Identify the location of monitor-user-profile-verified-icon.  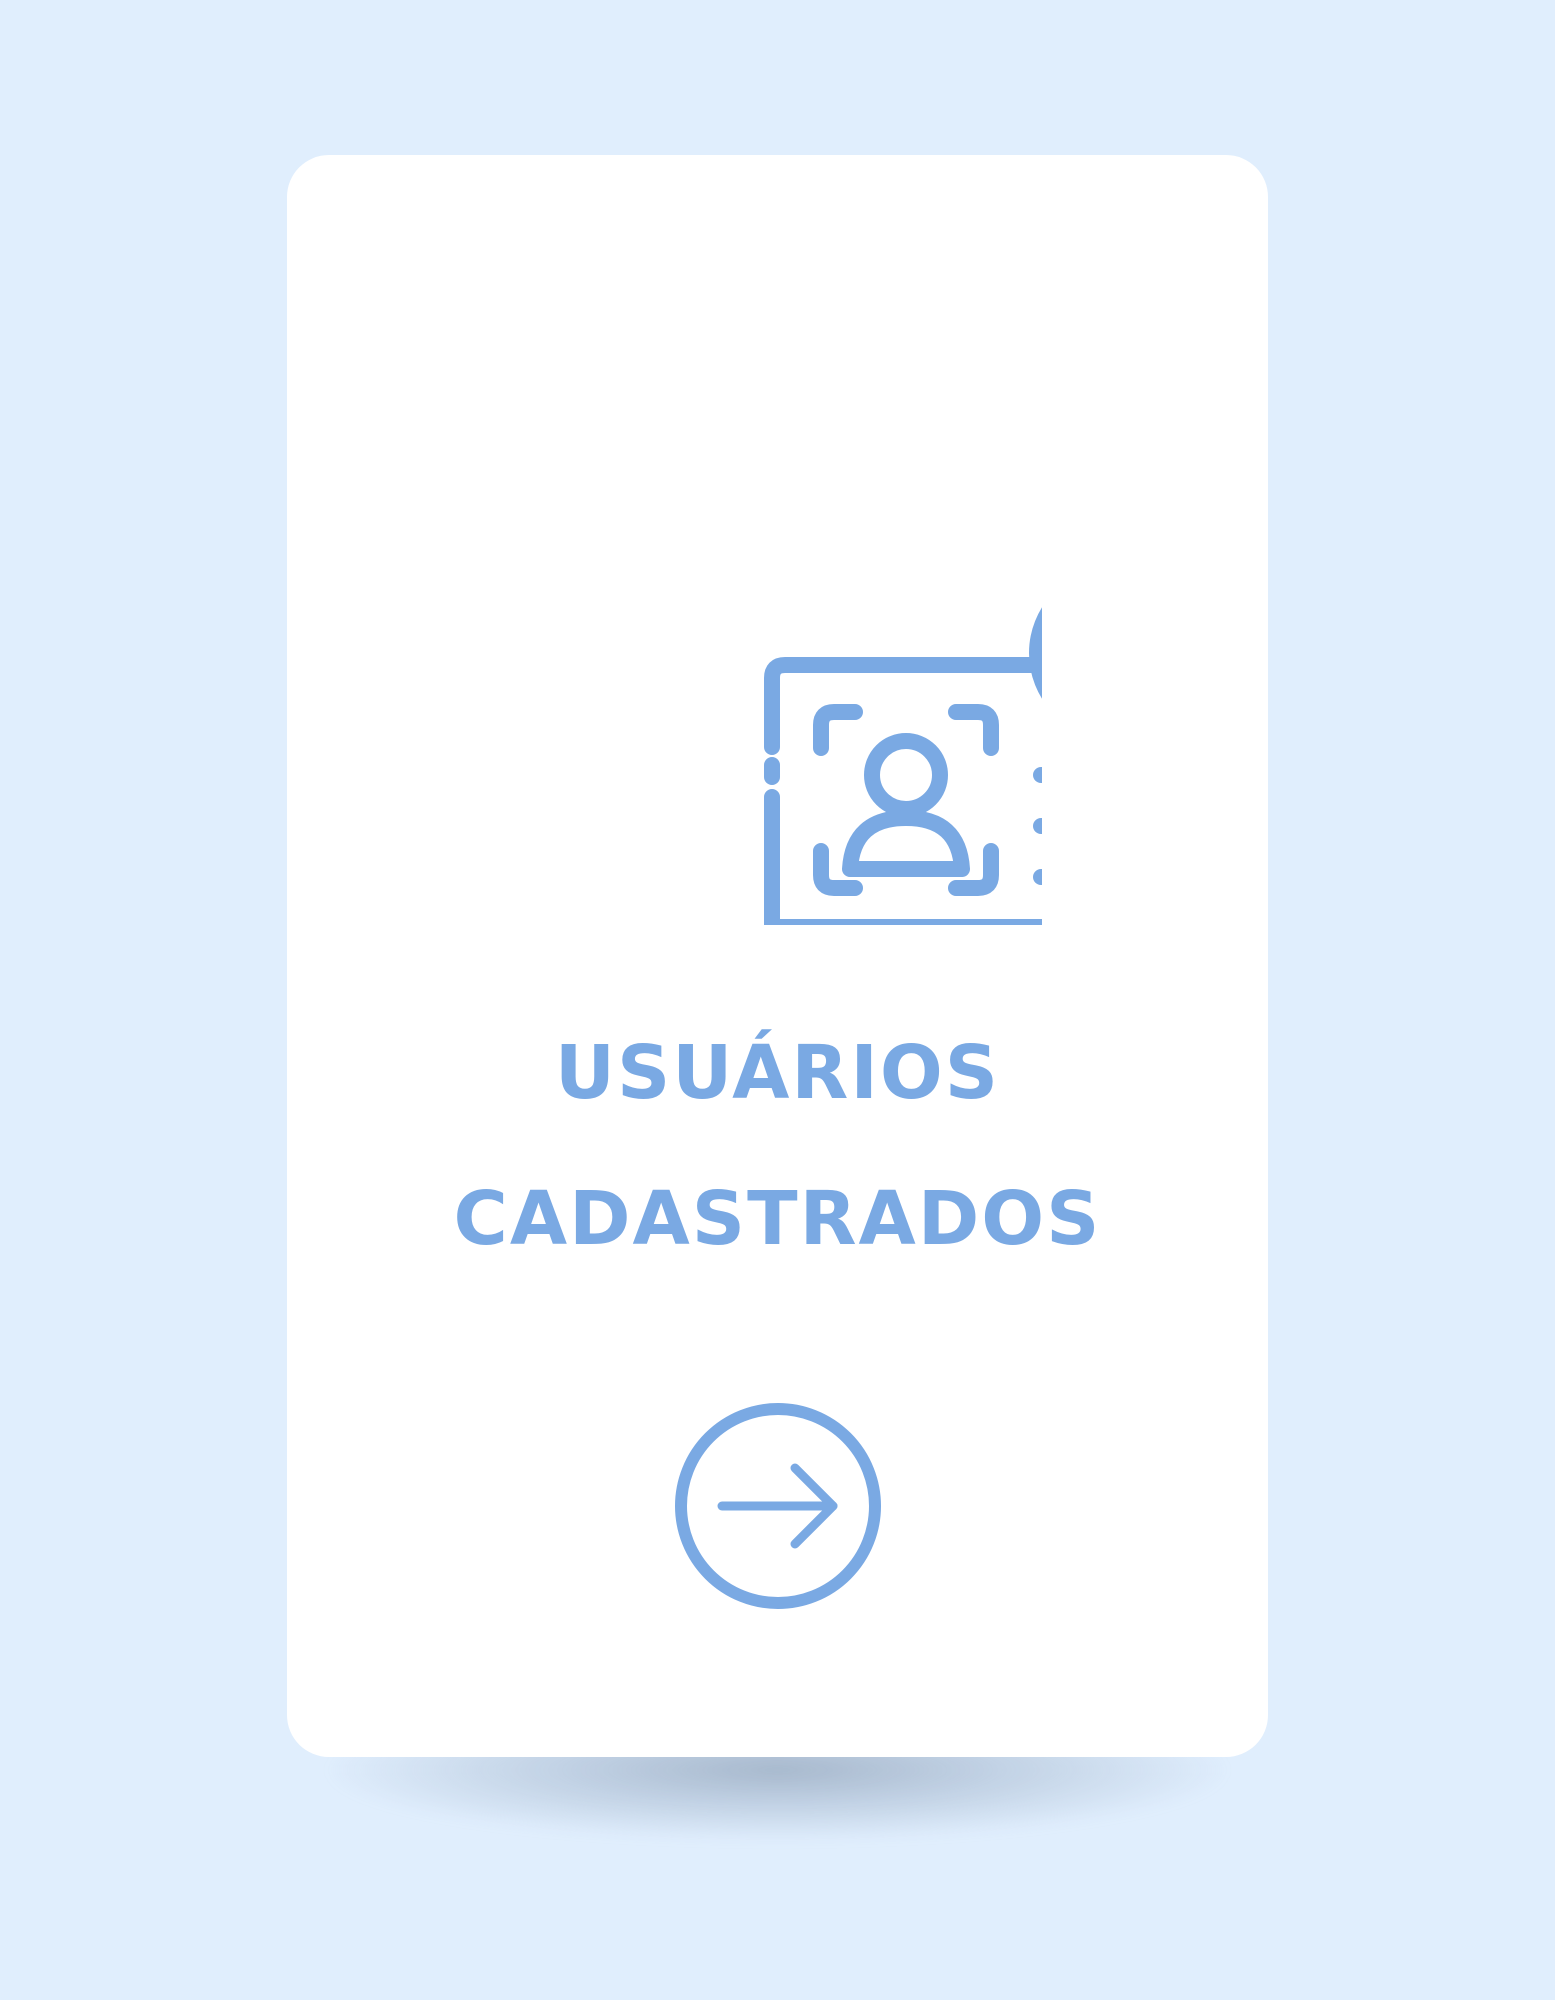
(782, 665).